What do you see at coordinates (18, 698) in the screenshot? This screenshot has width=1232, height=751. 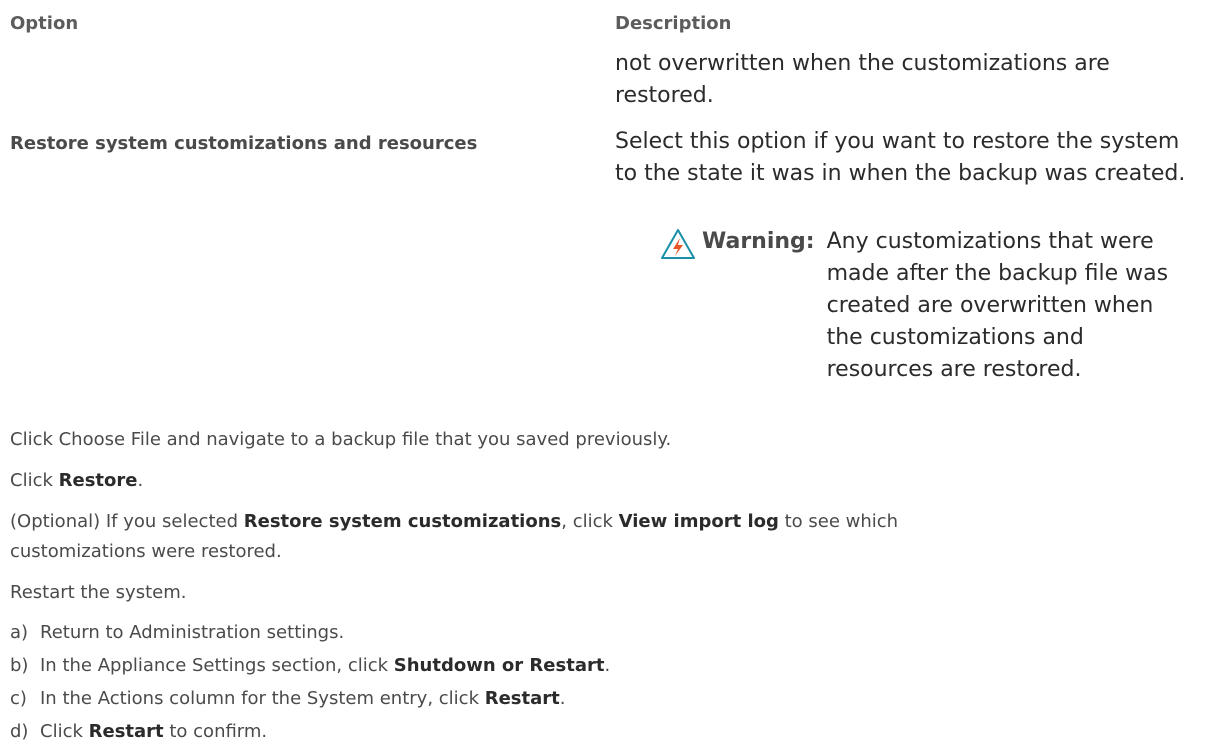 I see `substep-letter: c)` at bounding box center [18, 698].